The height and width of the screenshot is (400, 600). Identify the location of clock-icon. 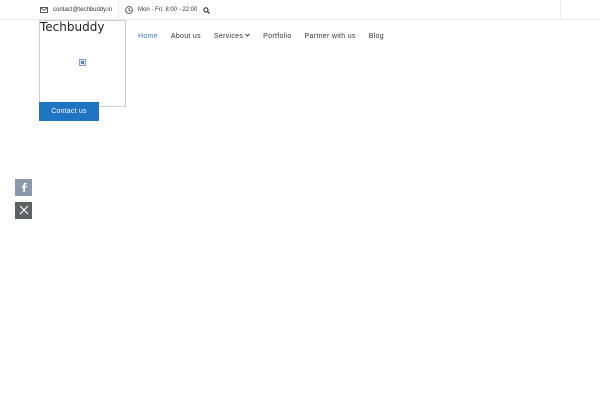
(129, 10).